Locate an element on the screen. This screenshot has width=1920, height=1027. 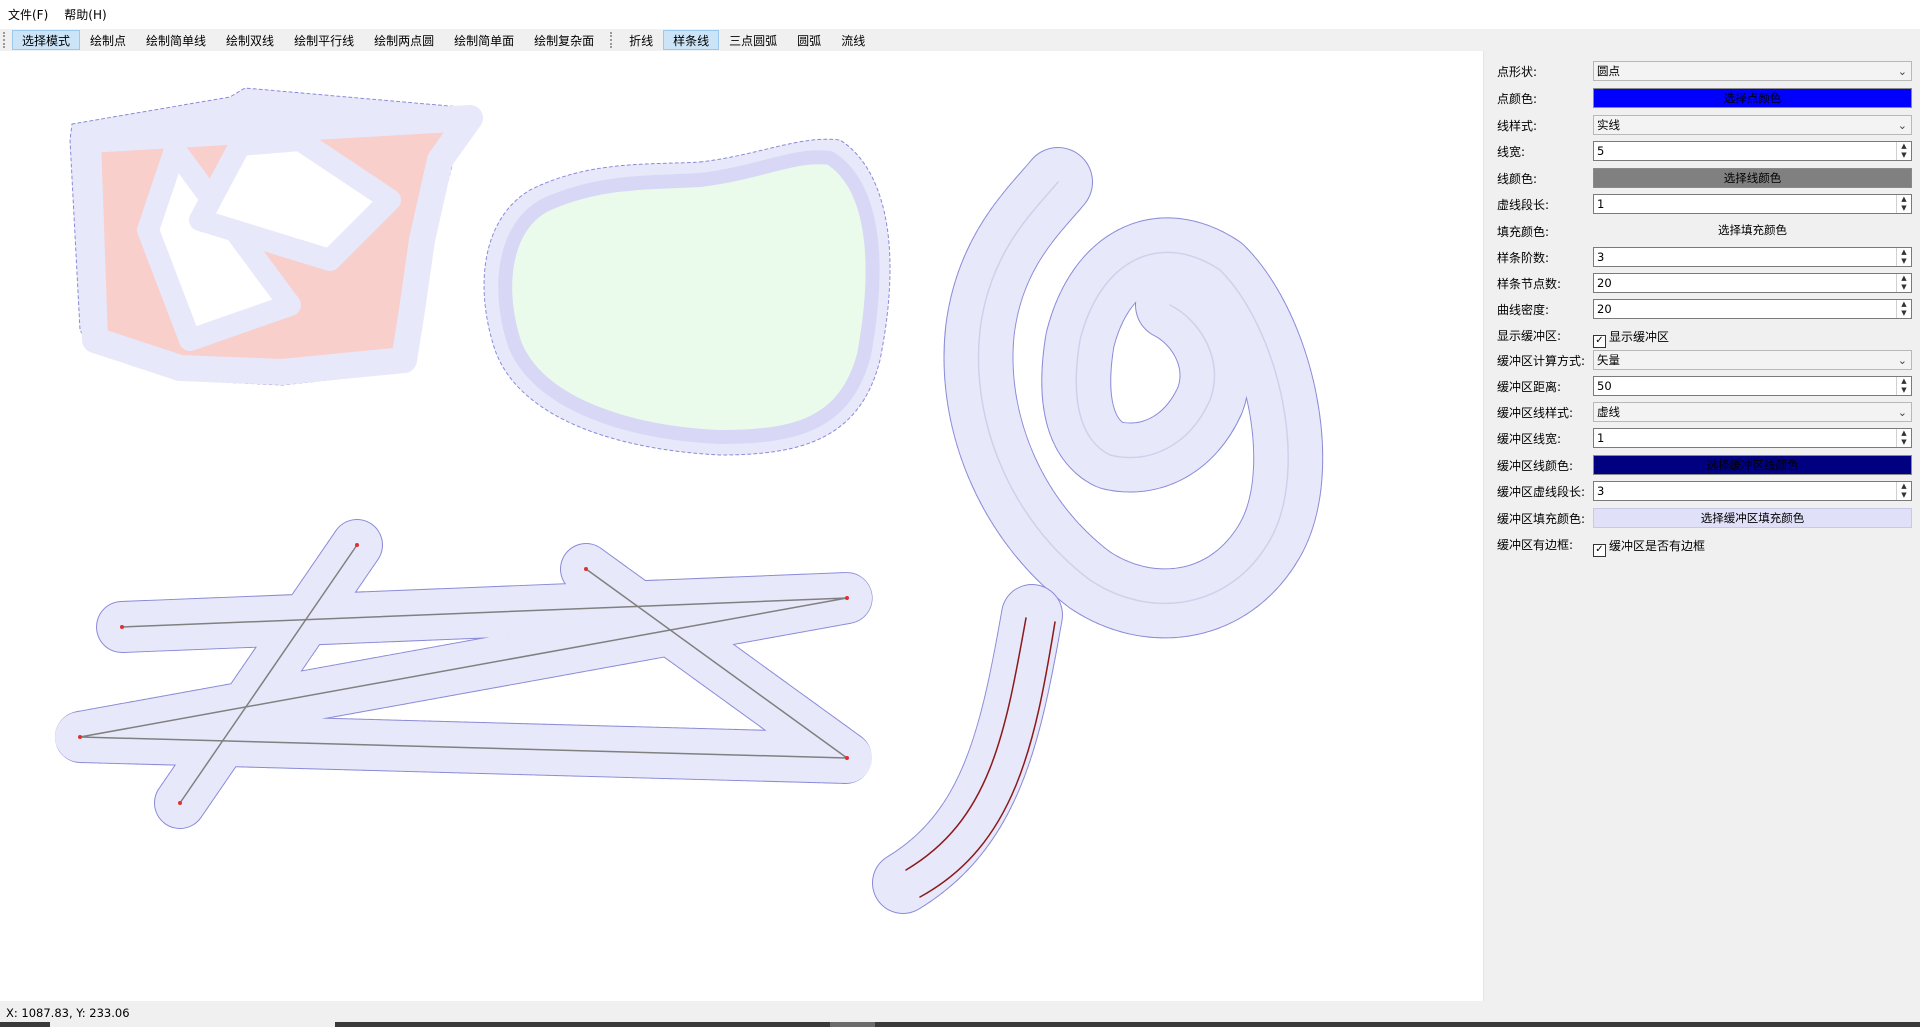
tool-draw-parallel-line: 绘制平行线 is located at coordinates (324, 40).